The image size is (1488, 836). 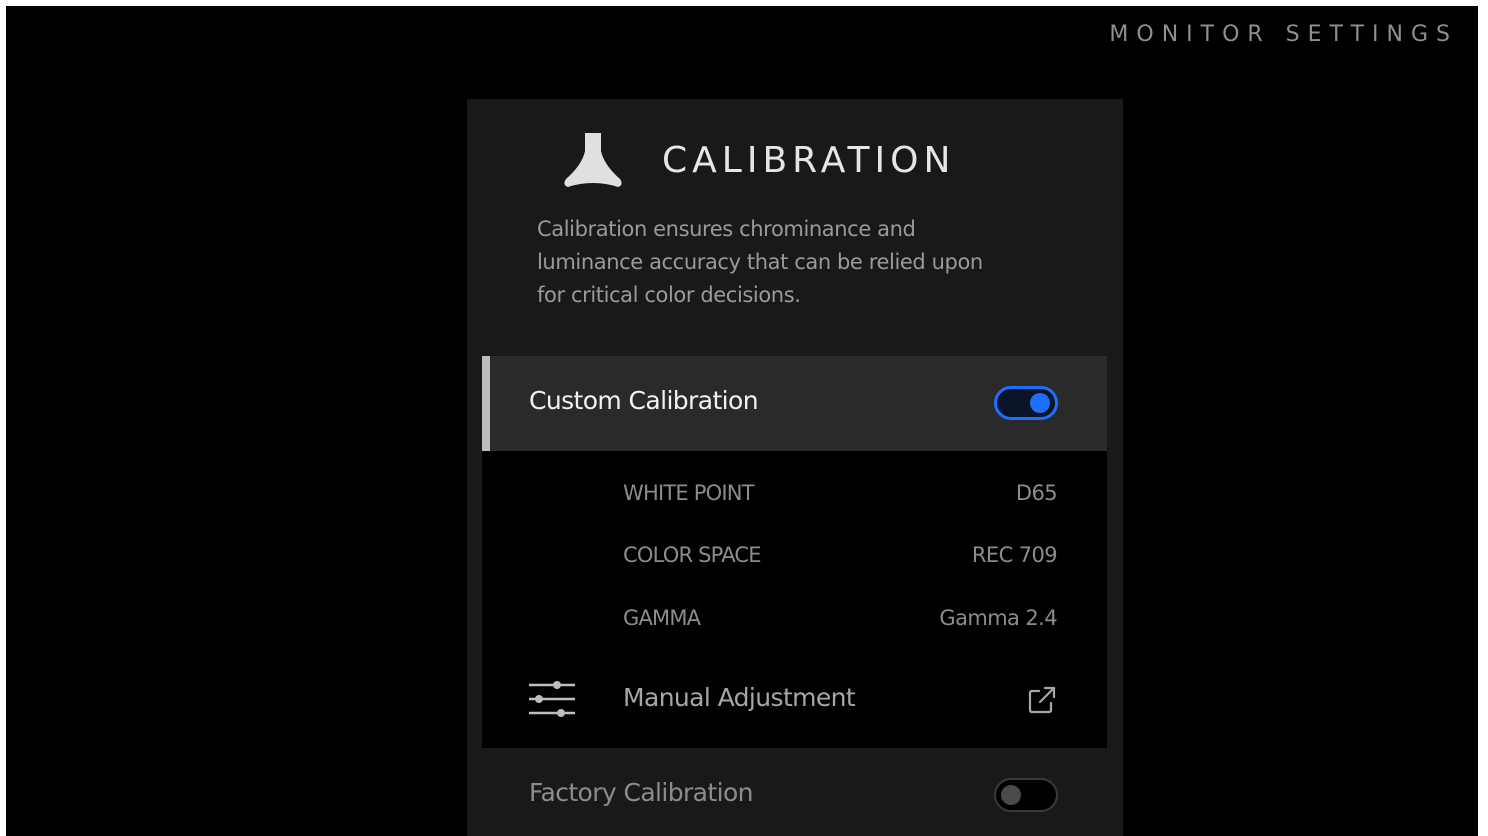 What do you see at coordinates (1014, 555) in the screenshot?
I see `color-space-value: REC 709` at bounding box center [1014, 555].